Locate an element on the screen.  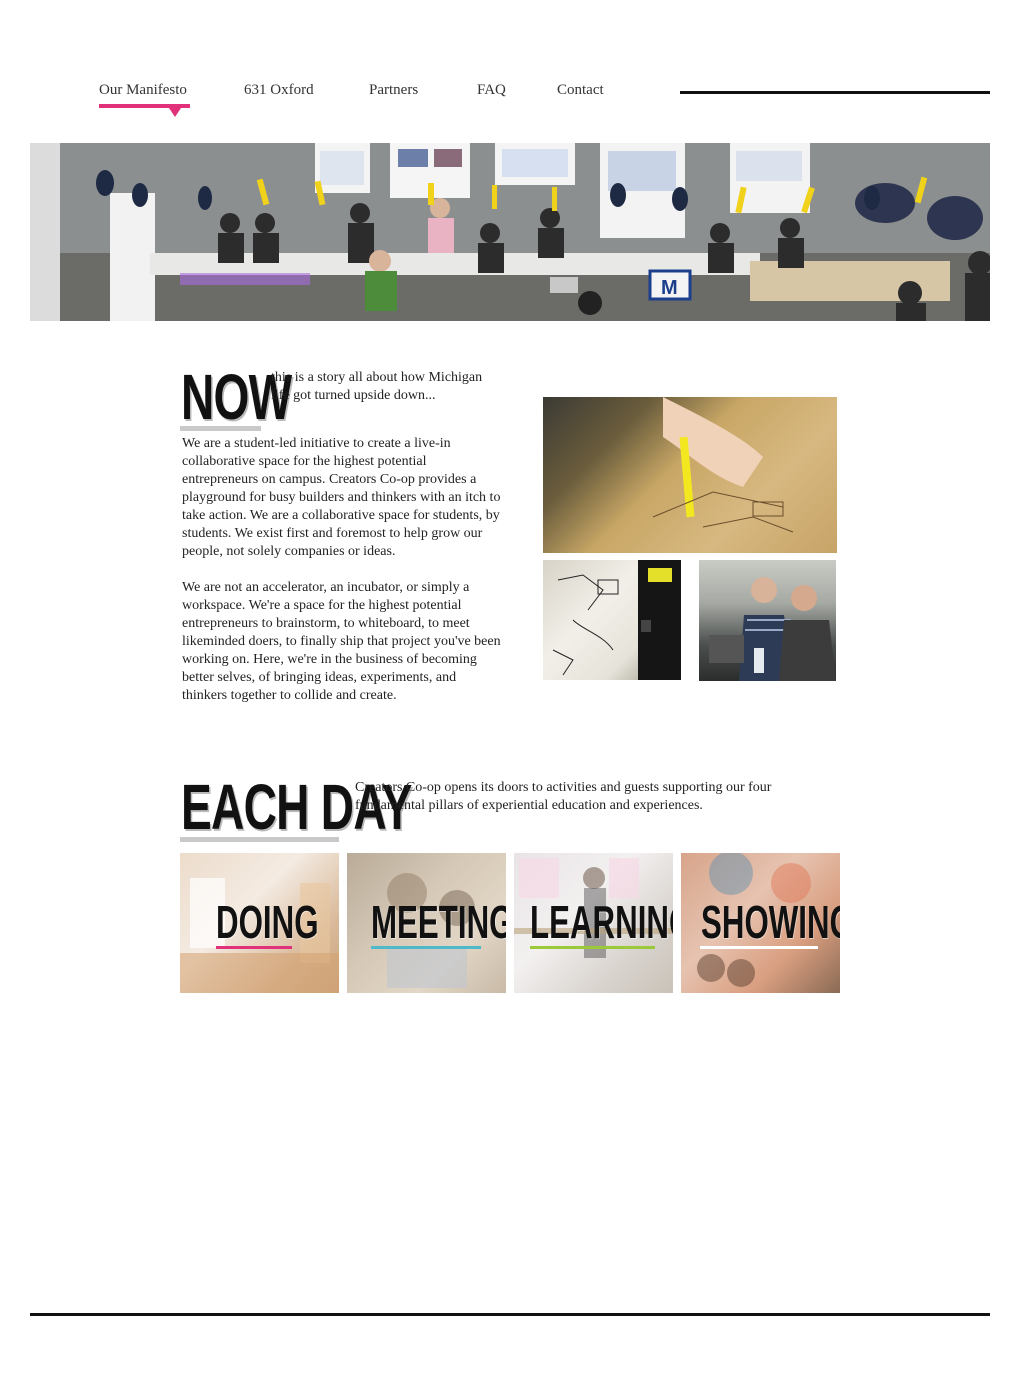
svg-text: M is located at coordinates (669, 288).